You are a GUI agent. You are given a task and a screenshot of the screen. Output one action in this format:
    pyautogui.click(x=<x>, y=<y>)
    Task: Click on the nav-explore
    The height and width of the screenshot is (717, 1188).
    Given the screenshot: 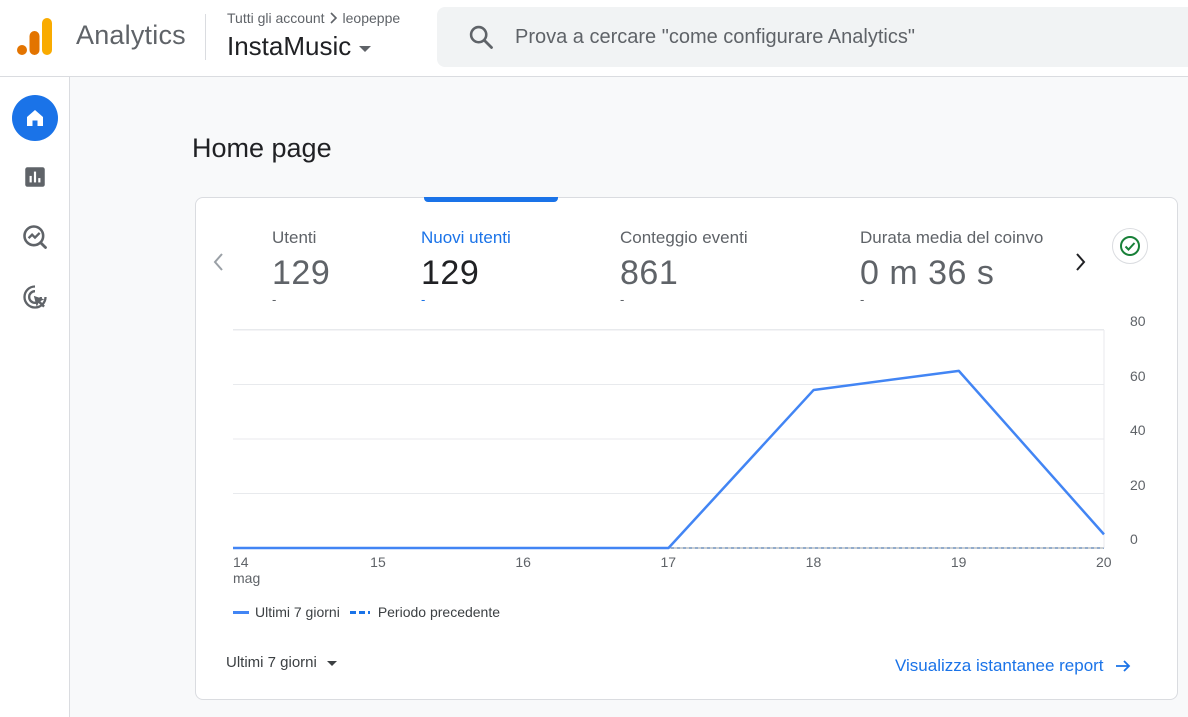 What is the action you would take?
    pyautogui.click(x=35, y=237)
    